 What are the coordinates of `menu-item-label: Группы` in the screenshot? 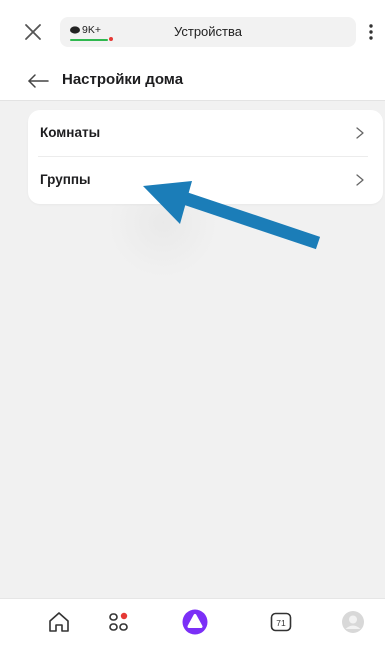 It's located at (65, 179).